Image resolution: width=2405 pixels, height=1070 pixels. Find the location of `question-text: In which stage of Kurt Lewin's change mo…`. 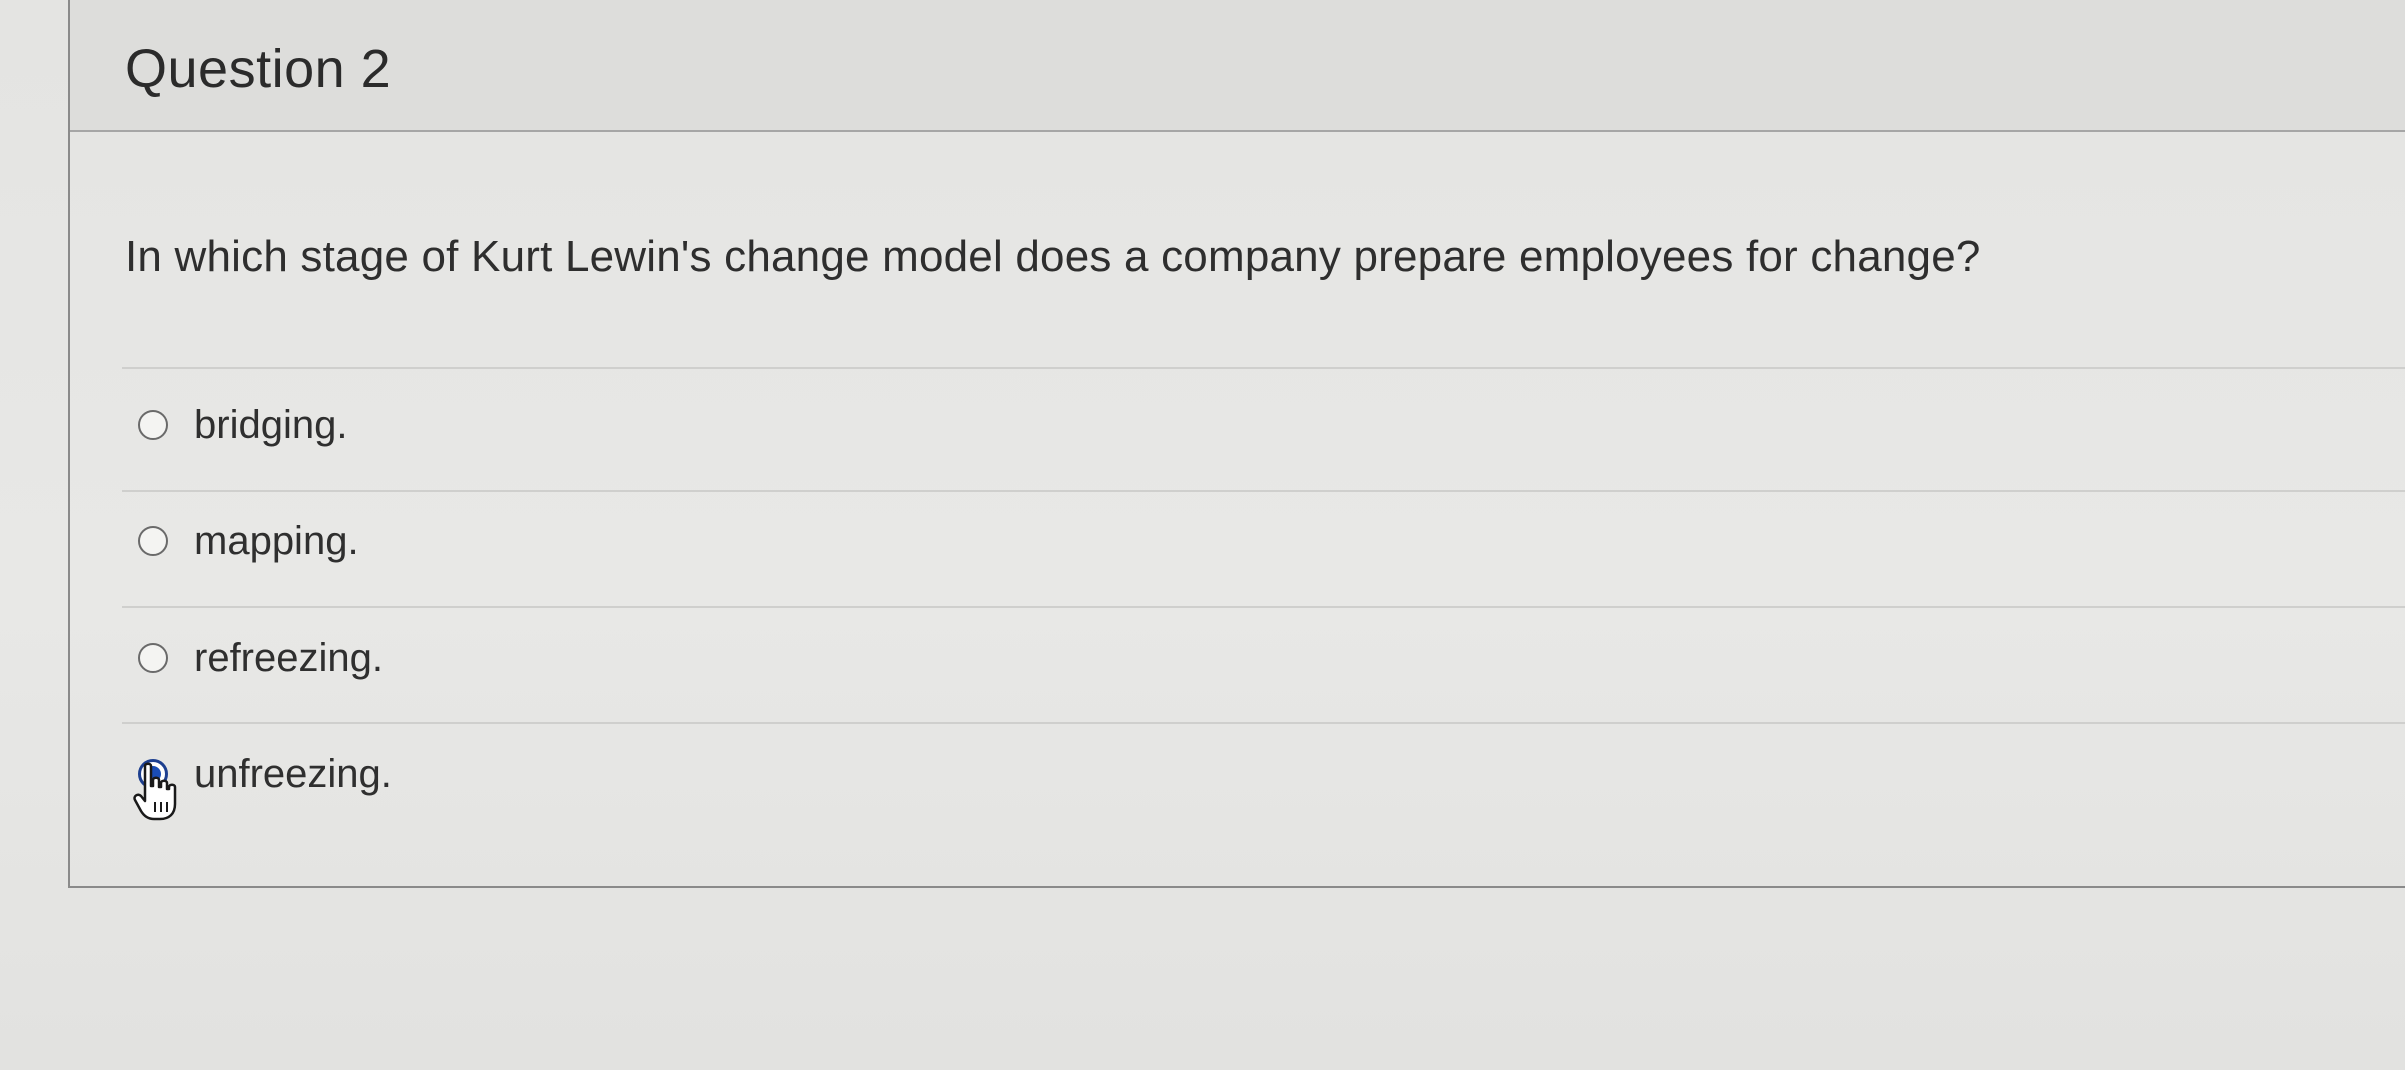

question-text: In which stage of Kurt Lewin's change mo… is located at coordinates (1053, 256).